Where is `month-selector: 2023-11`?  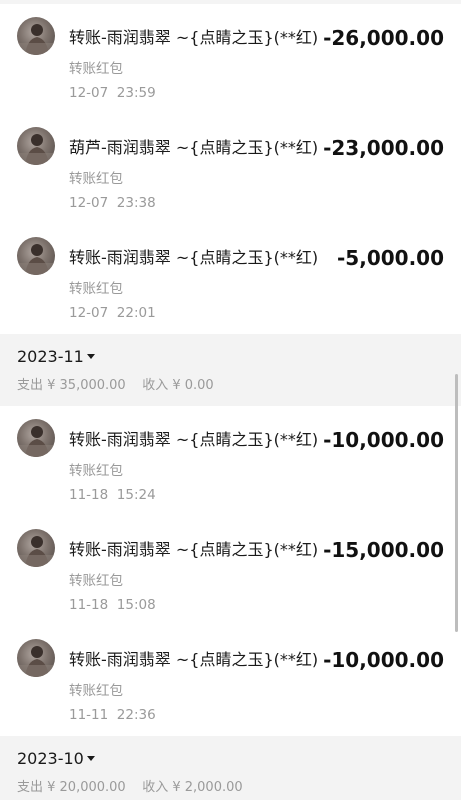
month-selector: 2023-11 is located at coordinates (56, 357).